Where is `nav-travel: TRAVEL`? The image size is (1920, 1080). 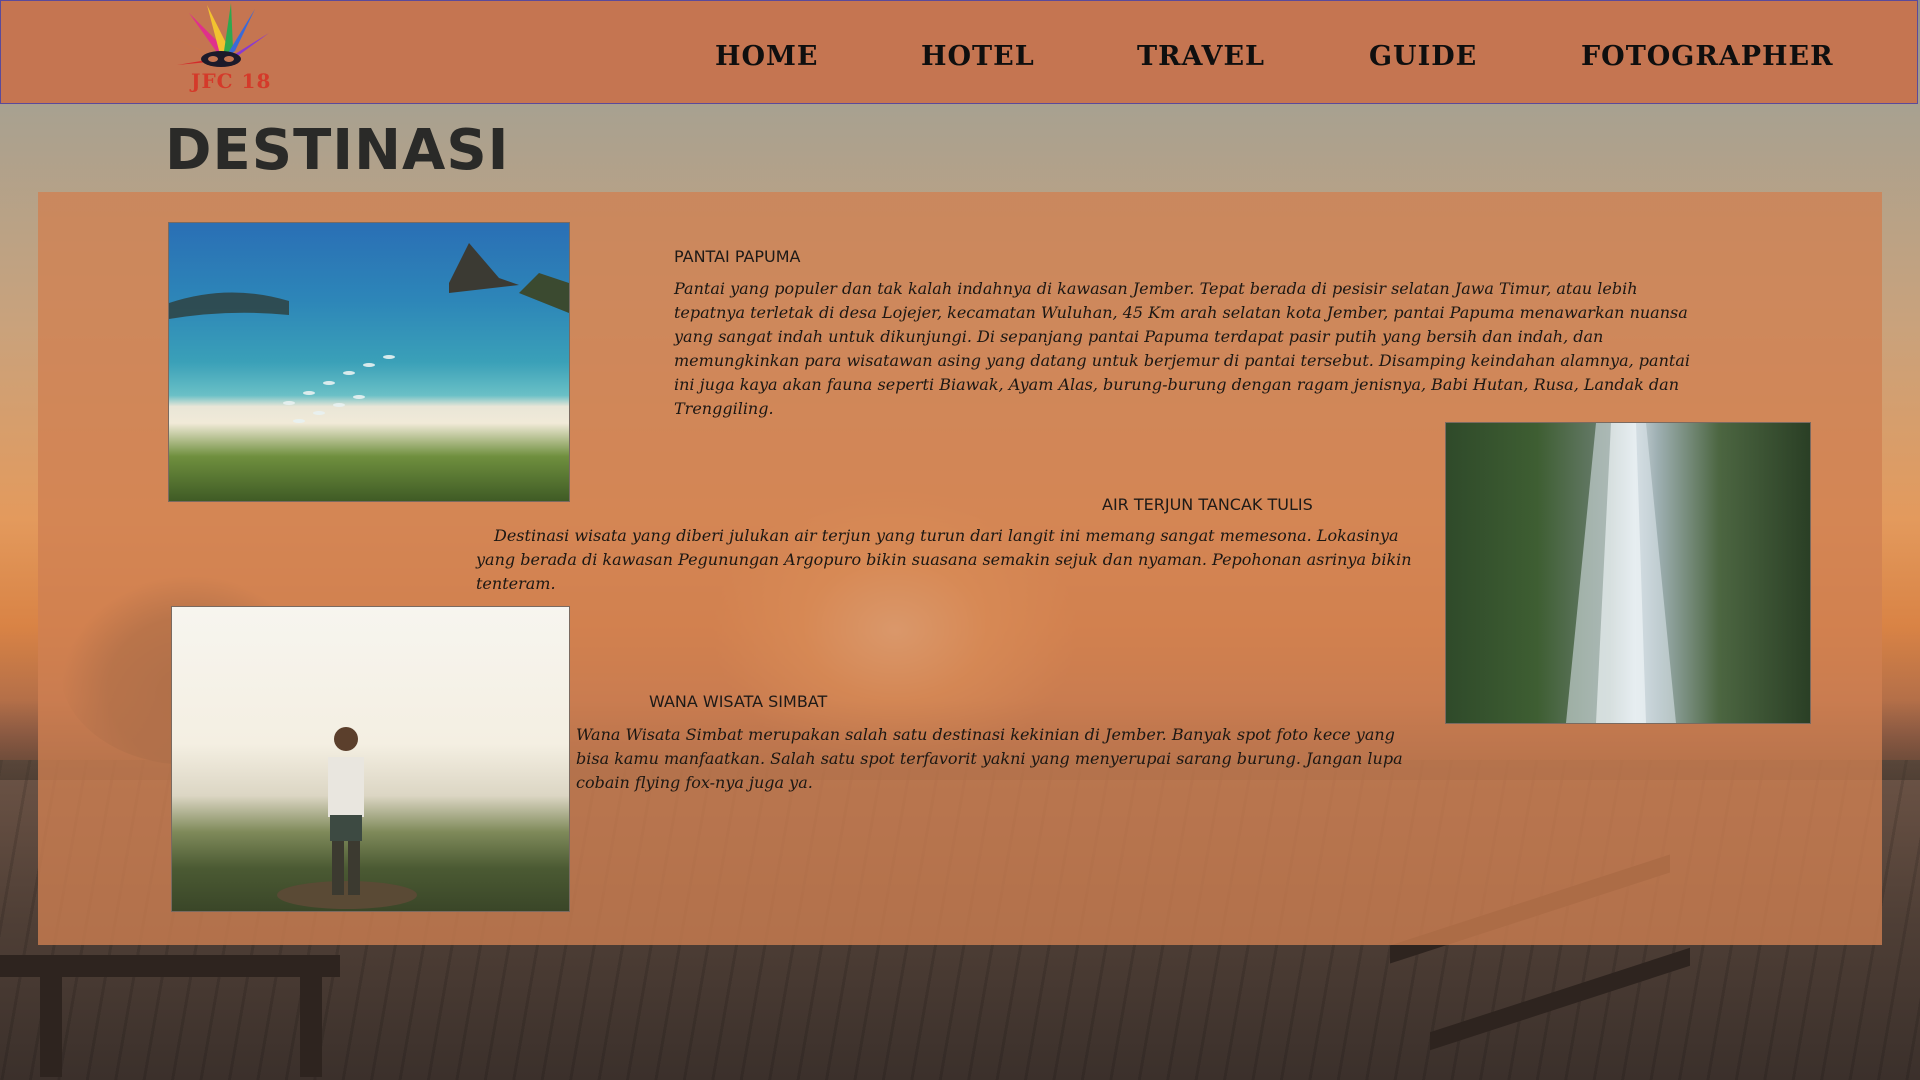
nav-travel: TRAVEL is located at coordinates (1201, 56).